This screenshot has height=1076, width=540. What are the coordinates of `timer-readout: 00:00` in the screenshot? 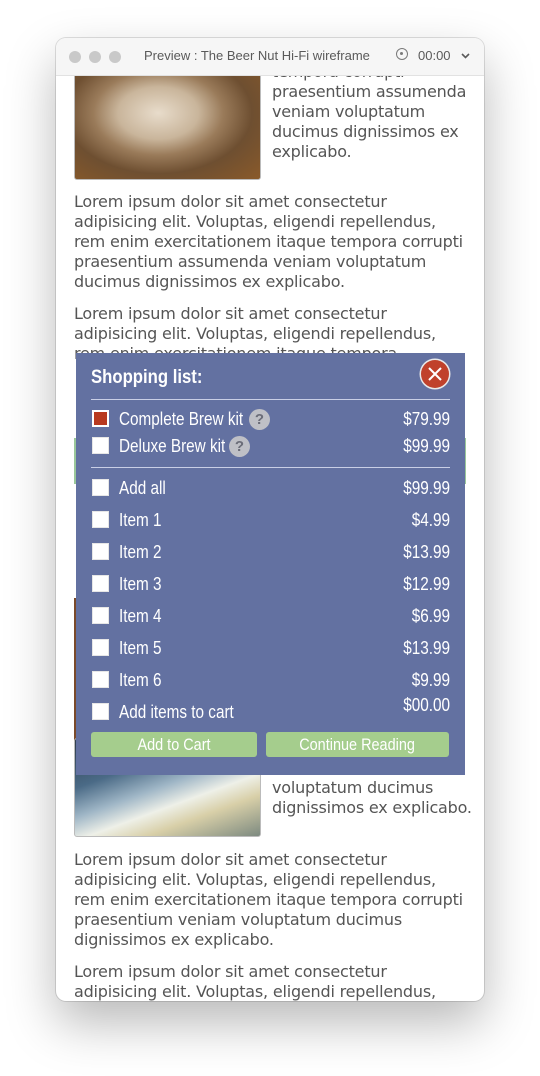 It's located at (434, 55).